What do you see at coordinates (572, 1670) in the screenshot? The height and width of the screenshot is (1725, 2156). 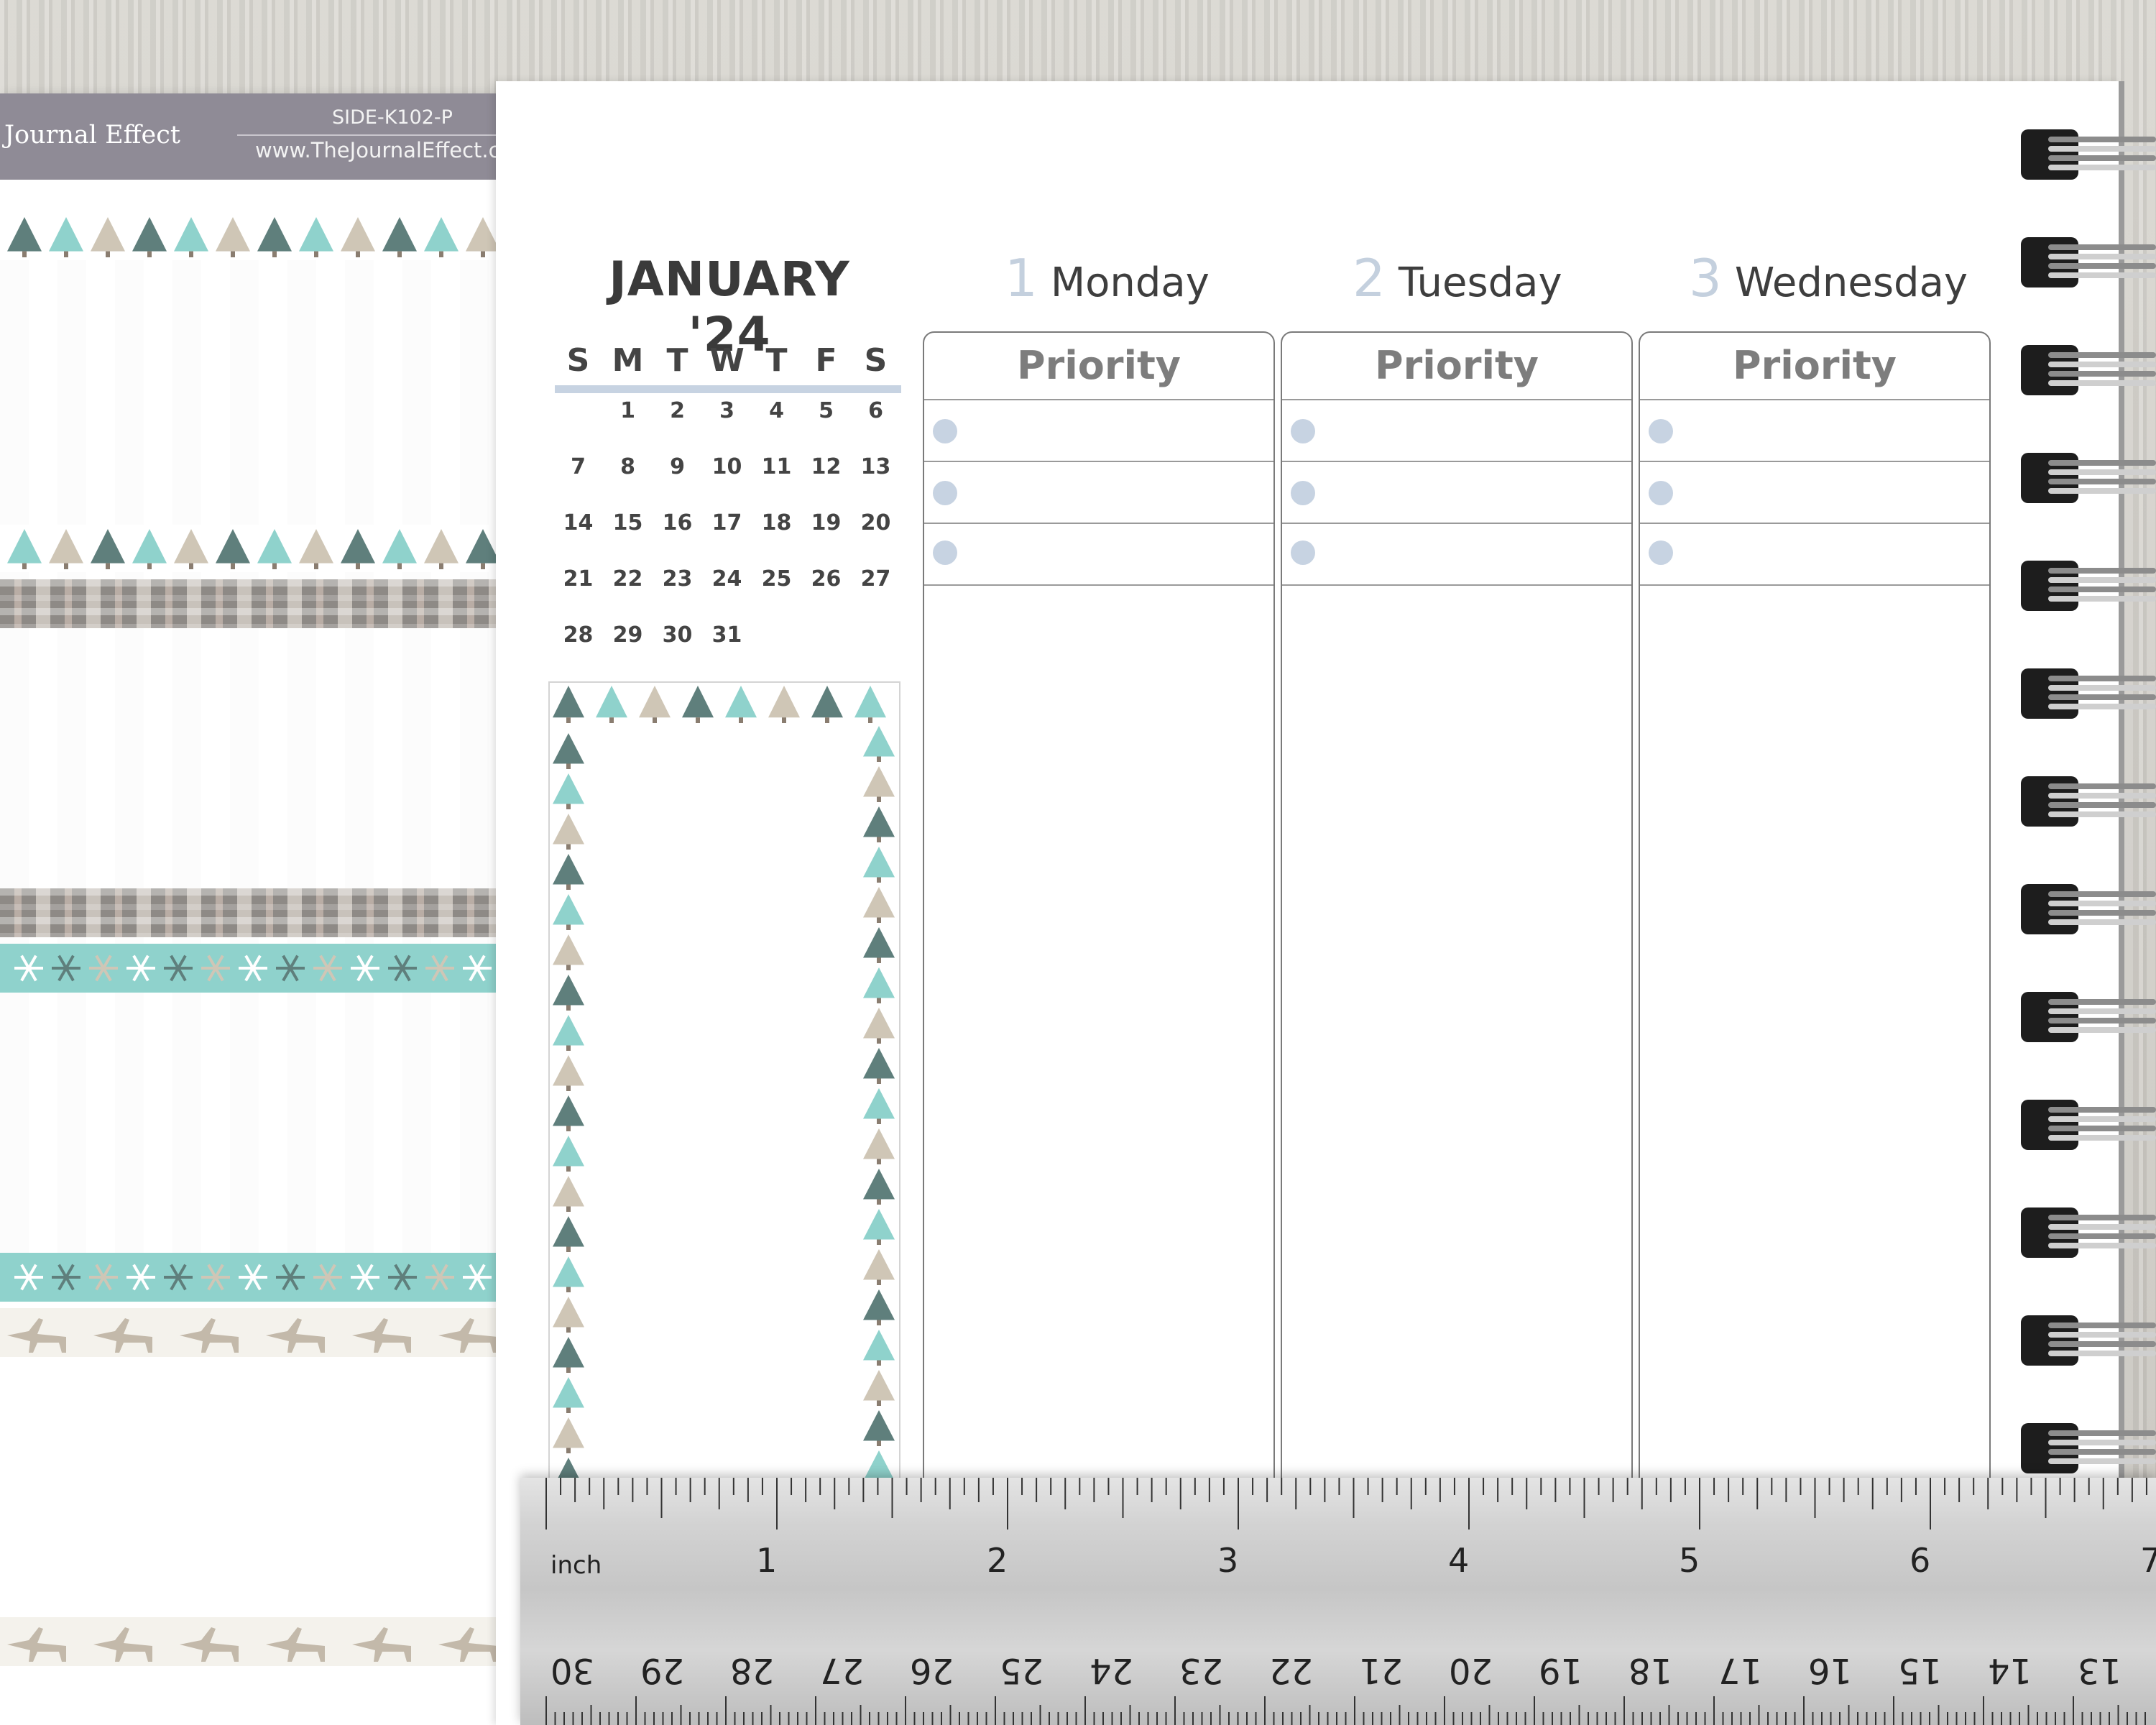 I see `cm-number: 30` at bounding box center [572, 1670].